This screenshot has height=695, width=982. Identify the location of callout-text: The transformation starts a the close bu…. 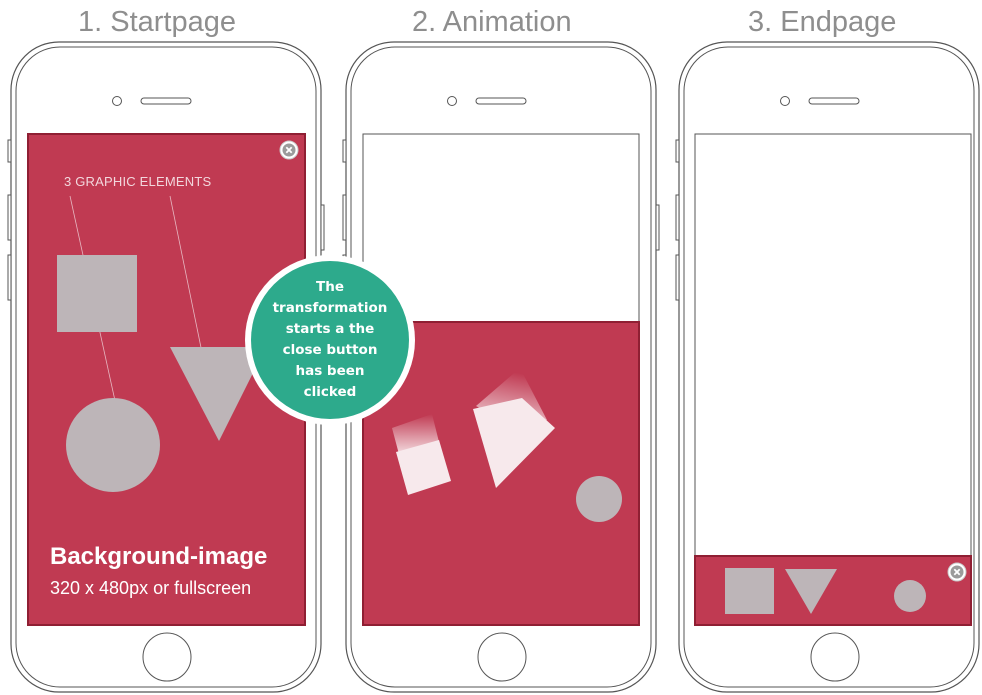
(330, 339).